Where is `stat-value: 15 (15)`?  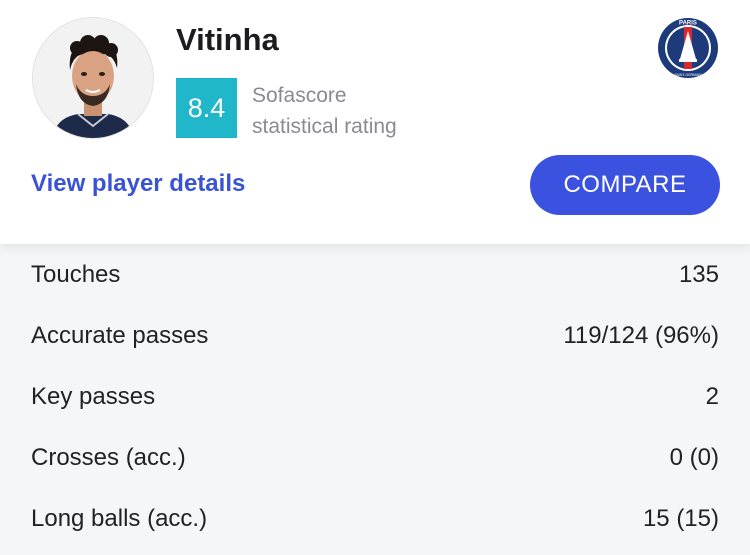 stat-value: 15 (15) is located at coordinates (680, 518).